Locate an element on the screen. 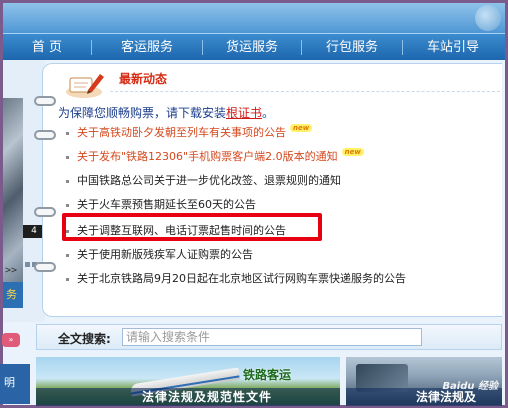  news-item-title: 关于使用新版残疾军人证购票的公告 is located at coordinates (165, 254).